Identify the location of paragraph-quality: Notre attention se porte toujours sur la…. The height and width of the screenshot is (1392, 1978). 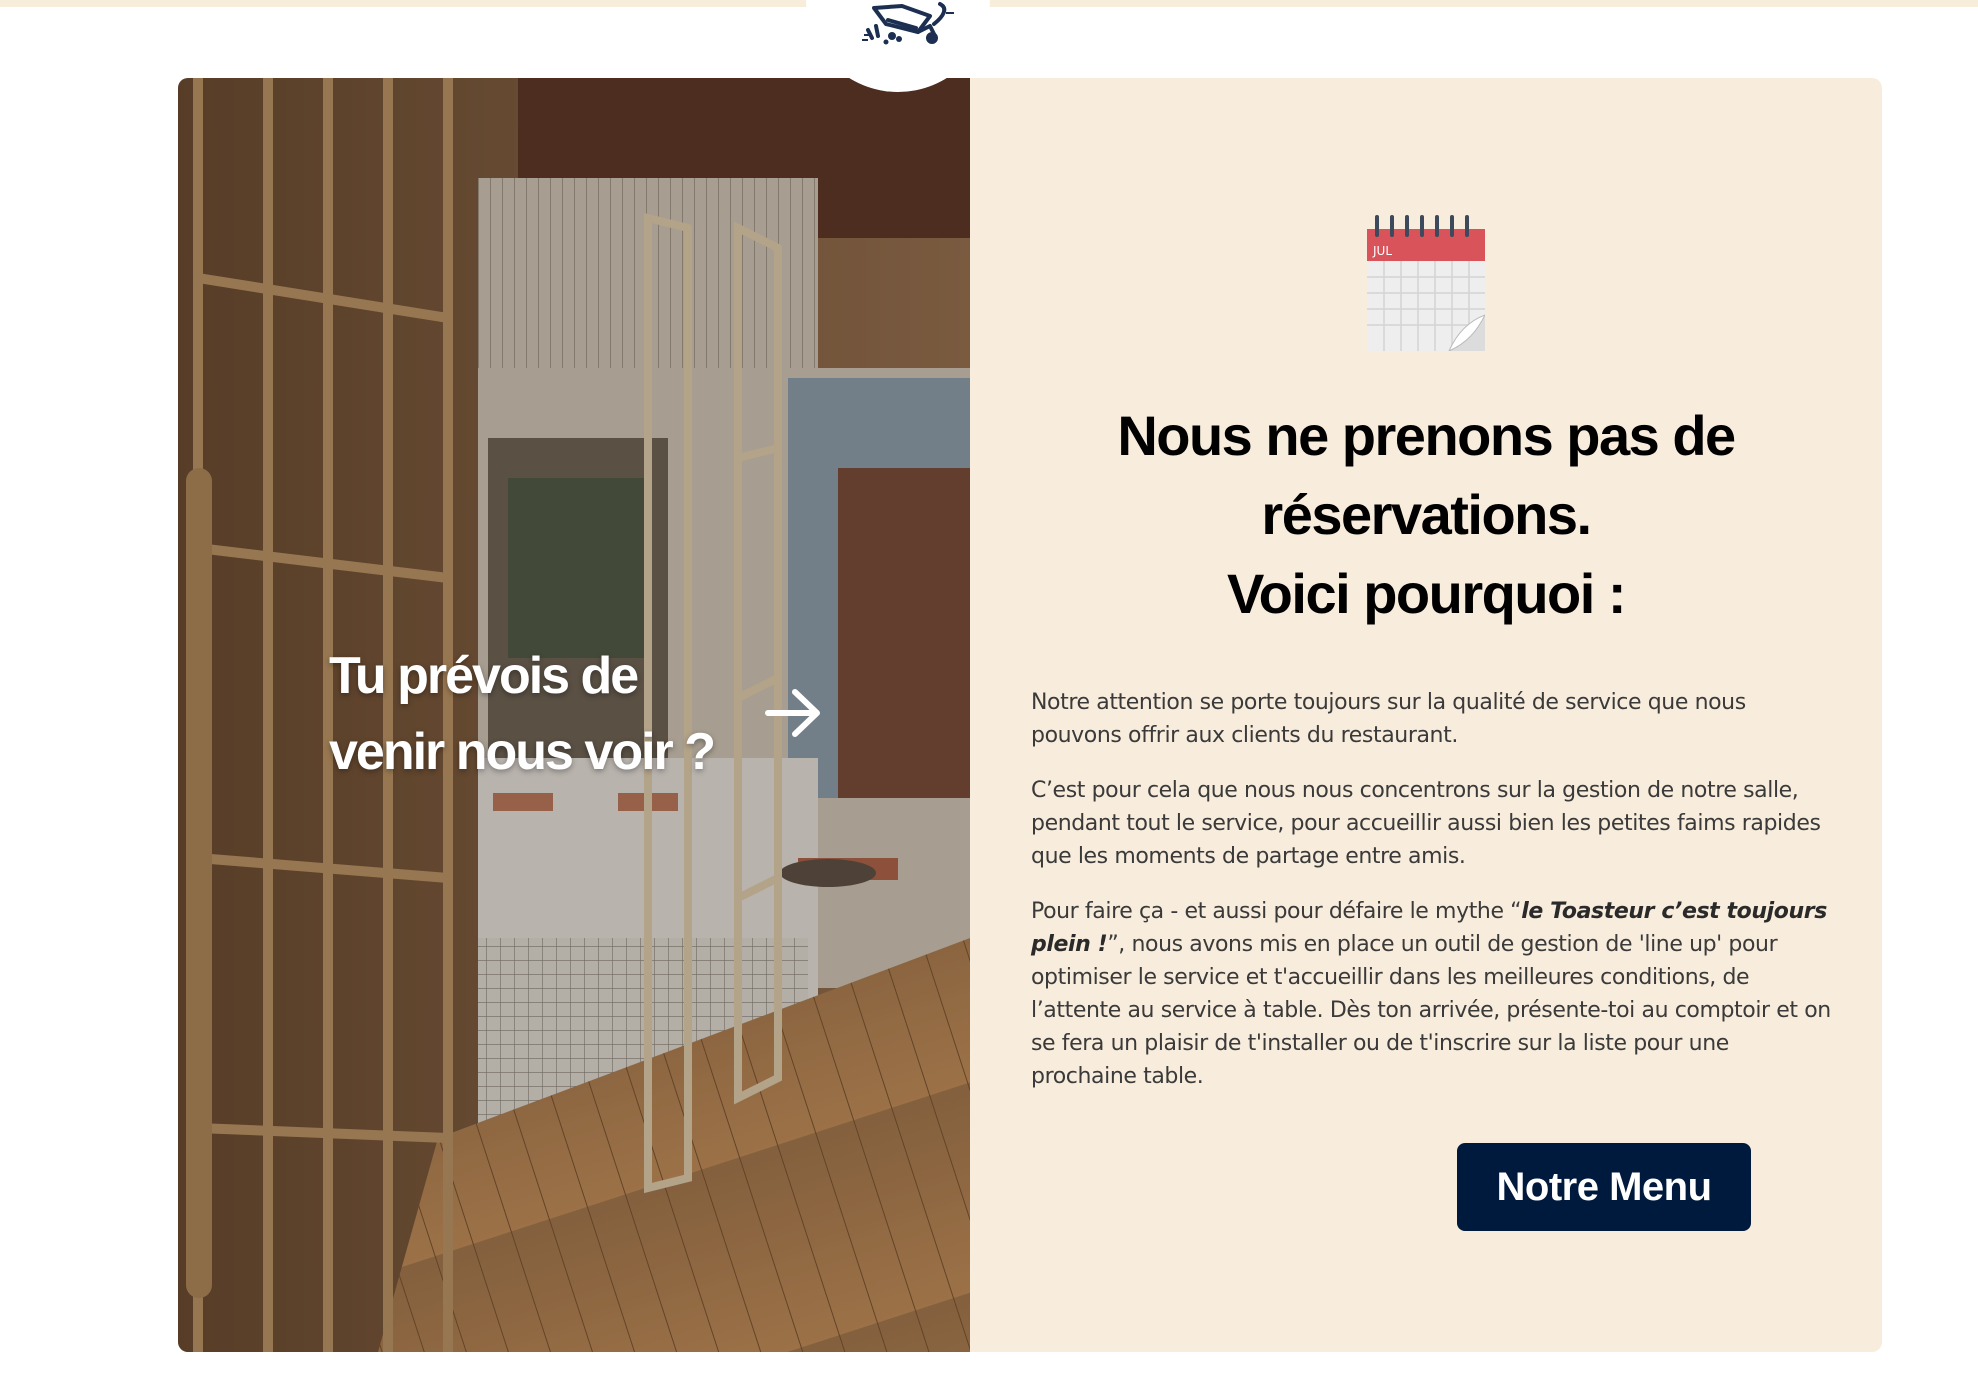
(1388, 719).